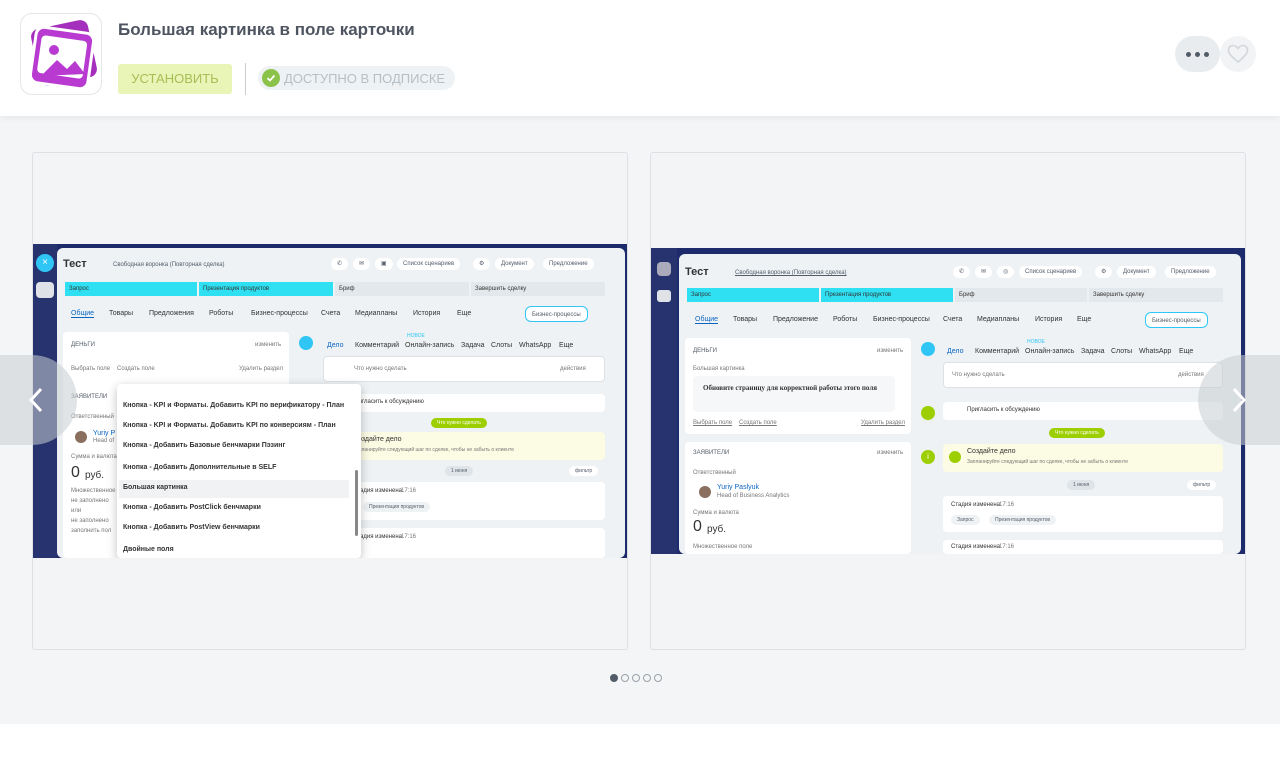 The image size is (1280, 781). Describe the element at coordinates (1239, 400) in the screenshot. I see `next-slide-button` at that location.